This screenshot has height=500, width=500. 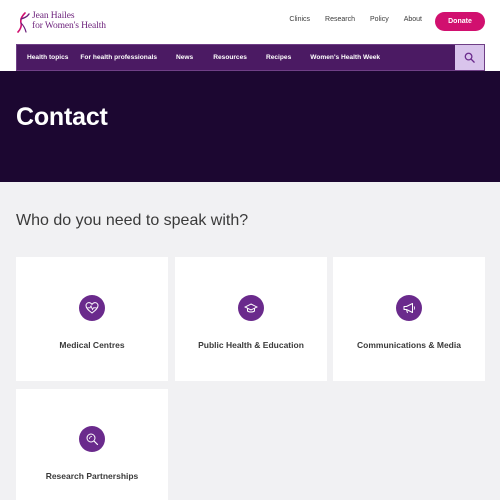 I want to click on card-research-partnerships: Research Partnerships, so click(x=92, y=444).